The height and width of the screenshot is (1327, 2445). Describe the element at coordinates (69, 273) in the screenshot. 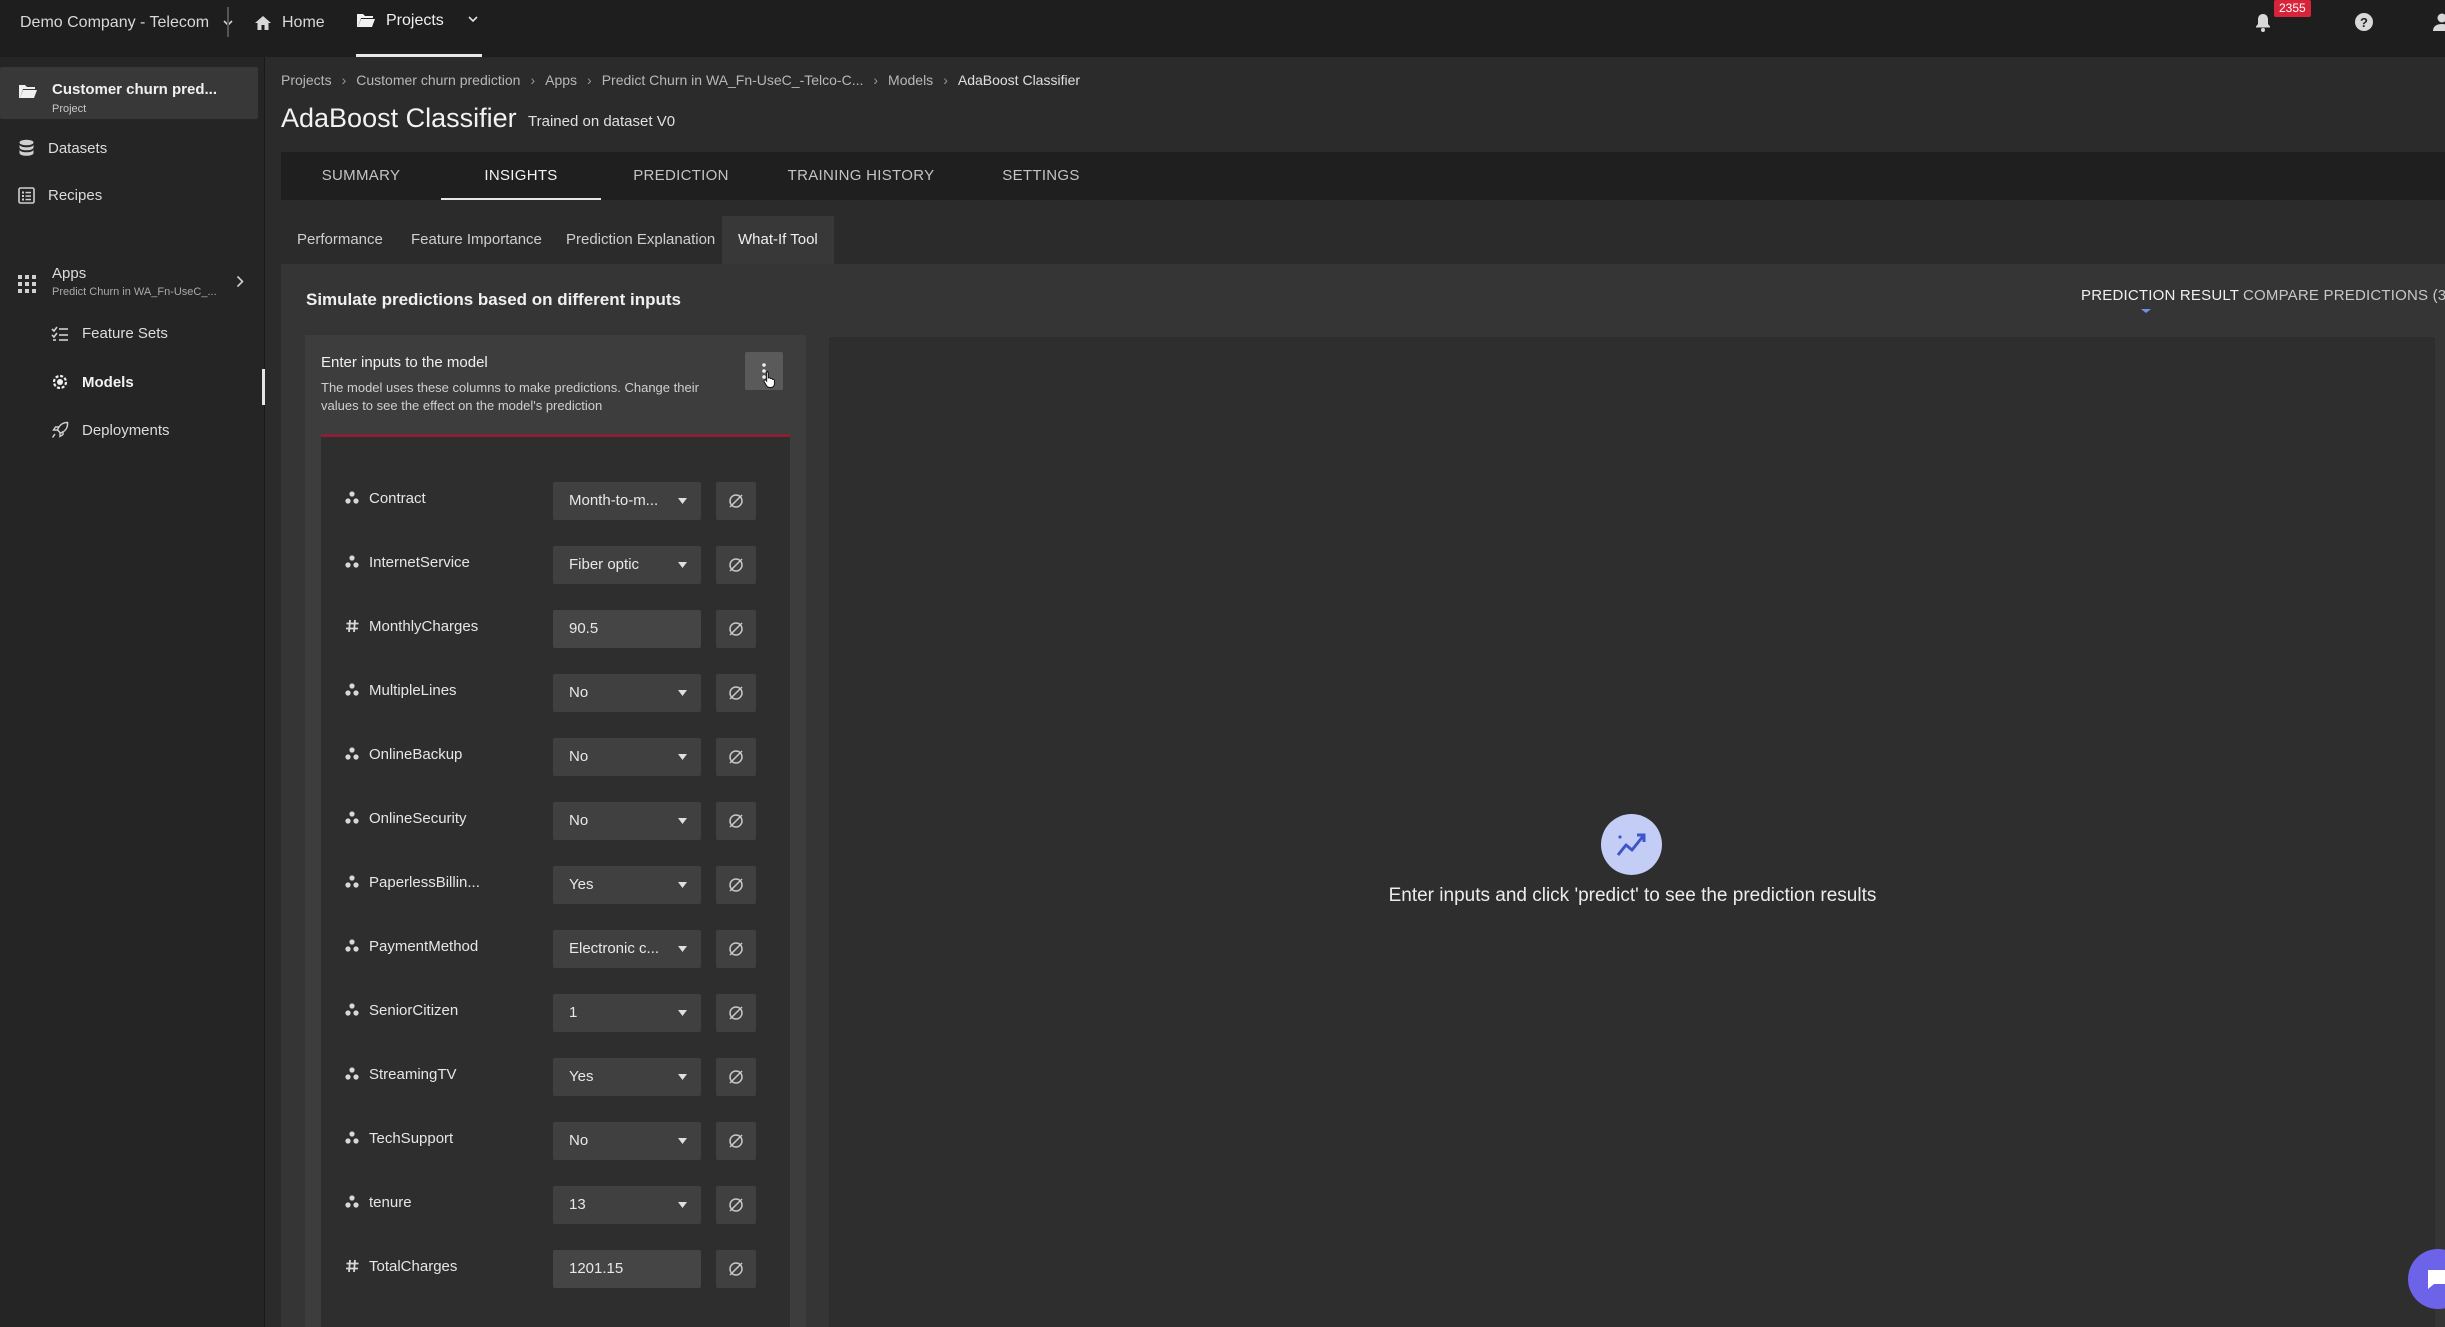

I see `apps-title: Apps` at that location.